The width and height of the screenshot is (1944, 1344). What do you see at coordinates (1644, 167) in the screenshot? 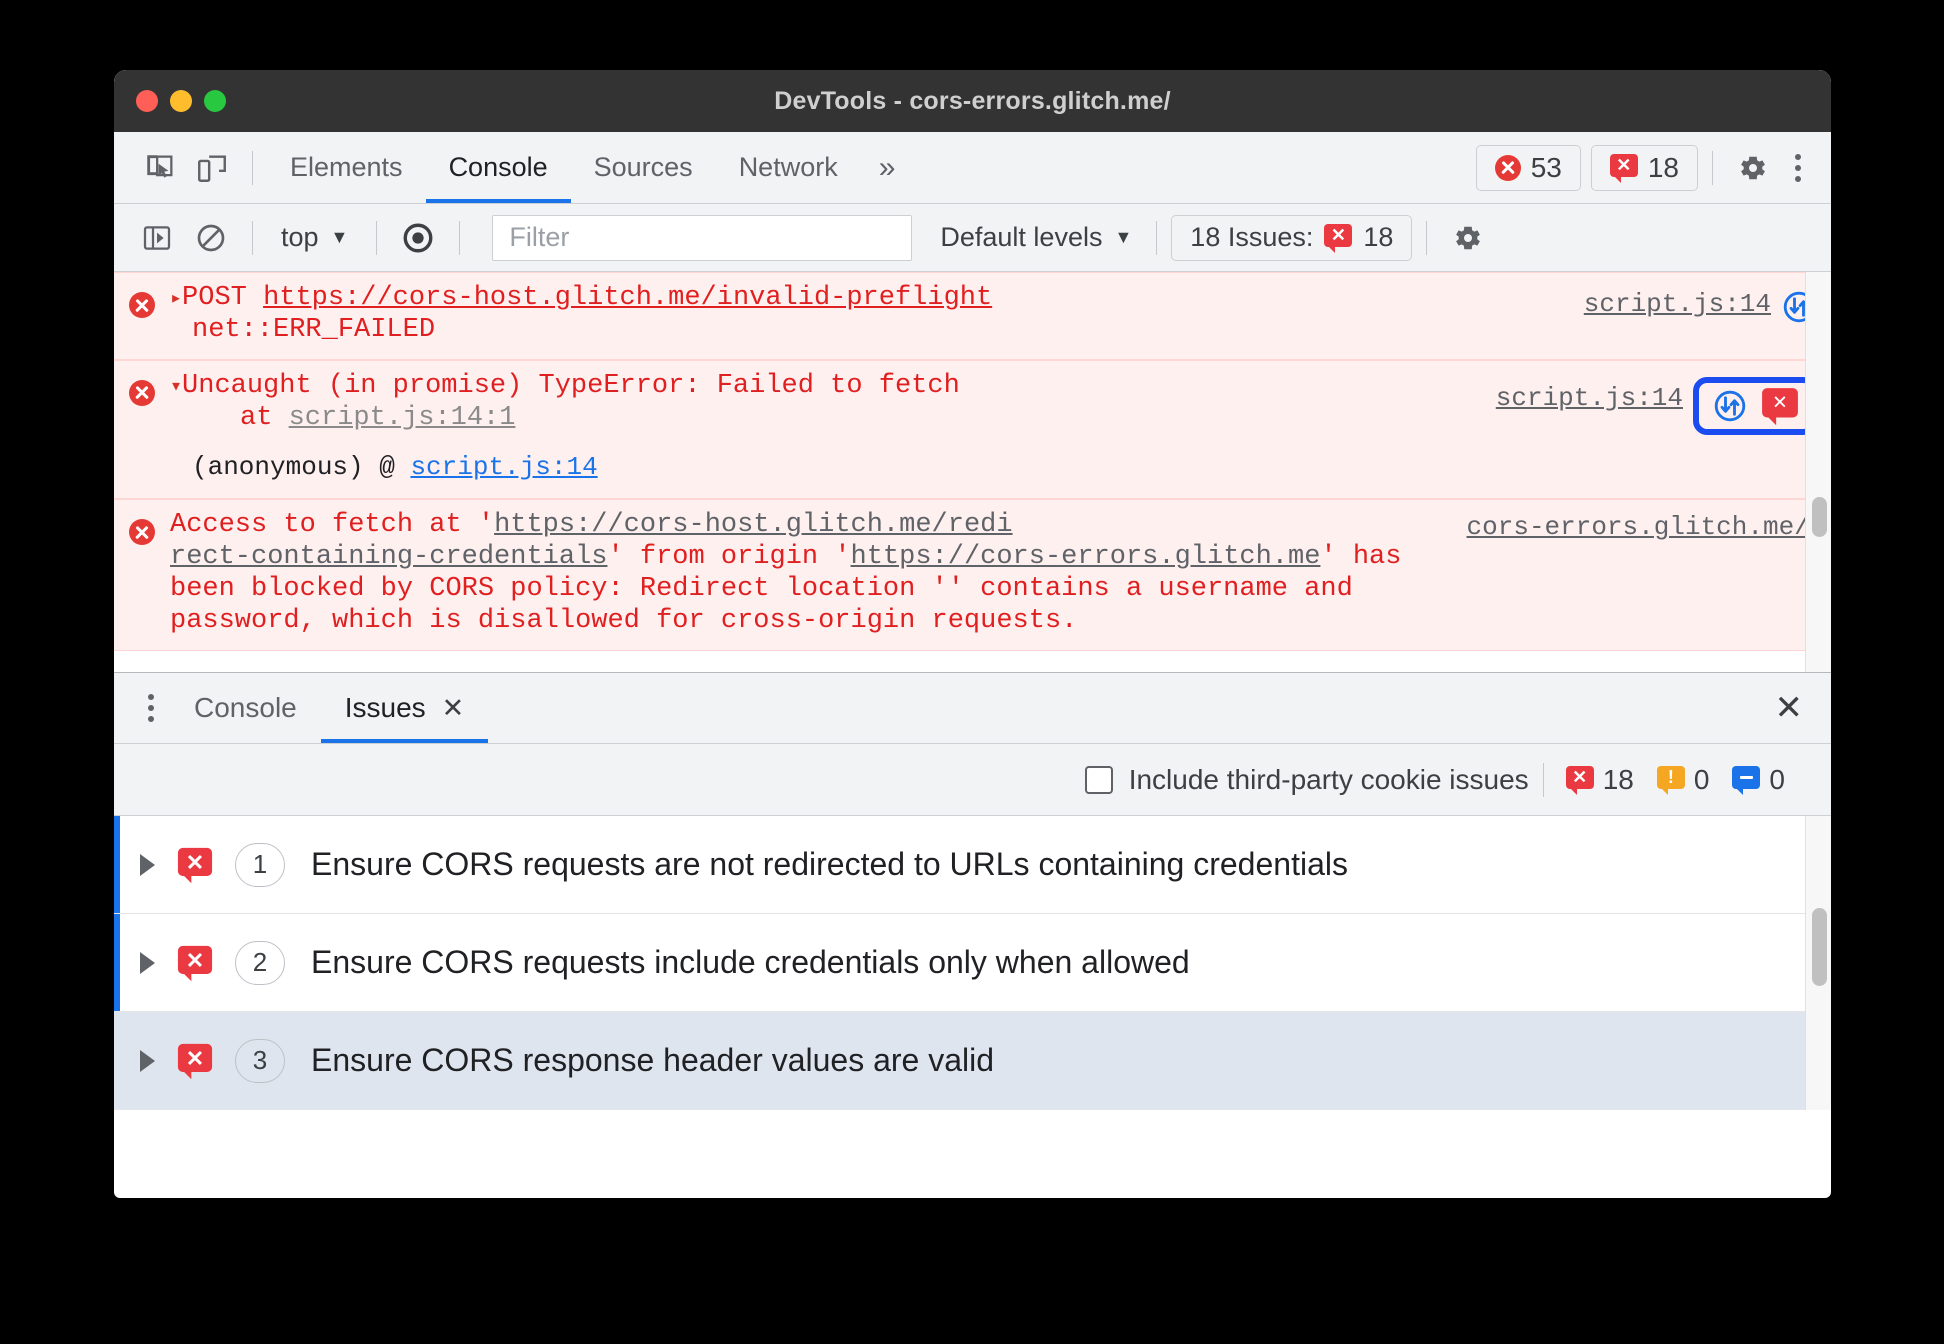
I see `issues-count-badge: ✕ 18` at bounding box center [1644, 167].